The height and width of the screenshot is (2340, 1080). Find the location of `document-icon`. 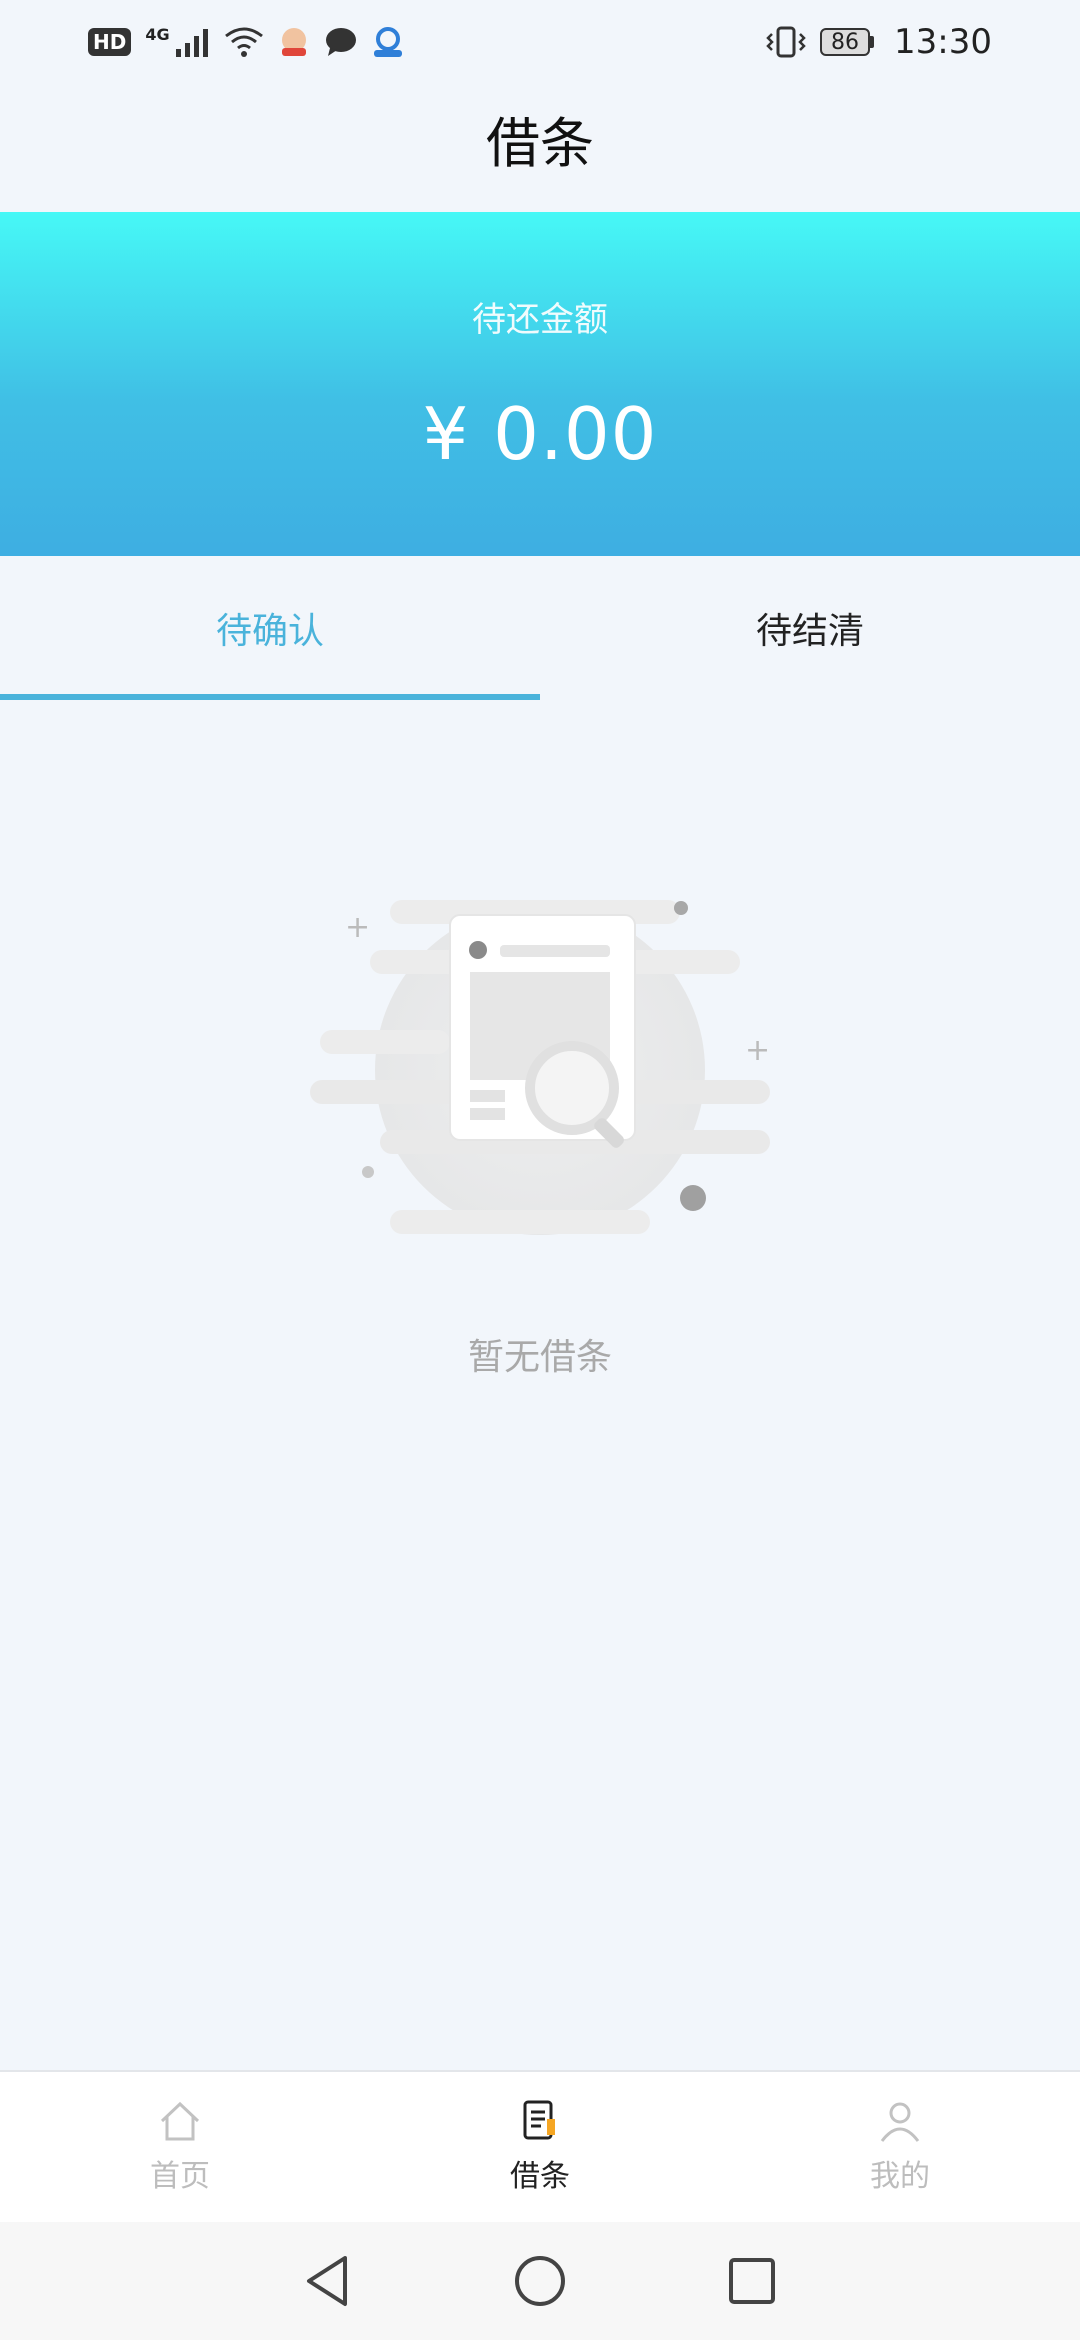

document-icon is located at coordinates (539, 2120).